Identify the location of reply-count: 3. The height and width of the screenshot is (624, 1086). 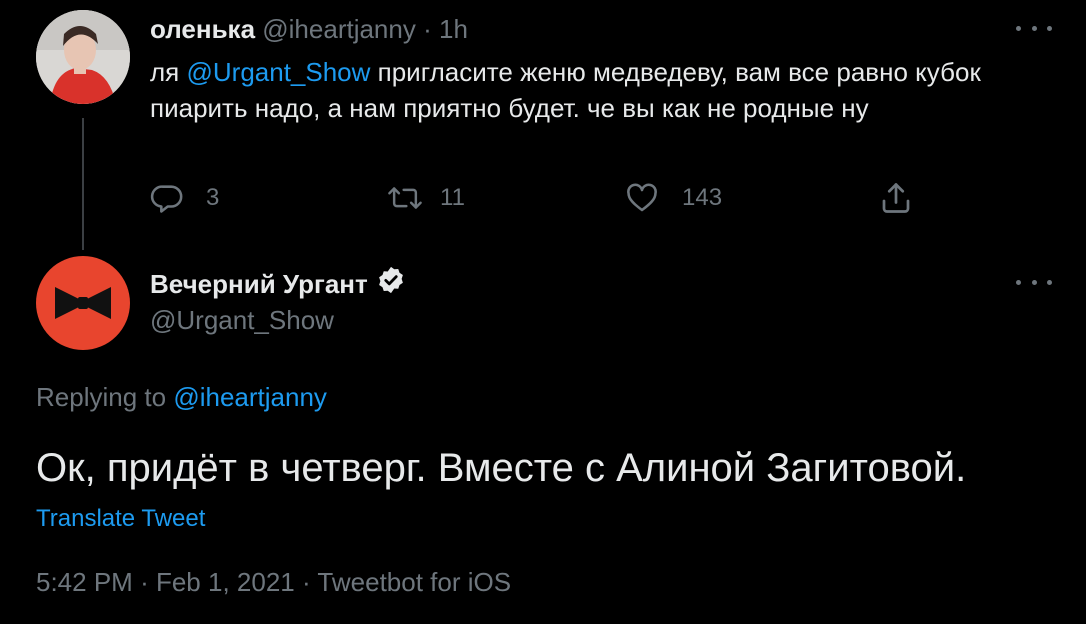
(213, 197).